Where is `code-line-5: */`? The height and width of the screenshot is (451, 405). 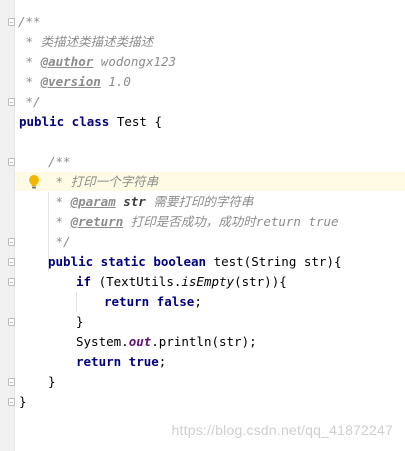
code-line-5: */ is located at coordinates (29, 101).